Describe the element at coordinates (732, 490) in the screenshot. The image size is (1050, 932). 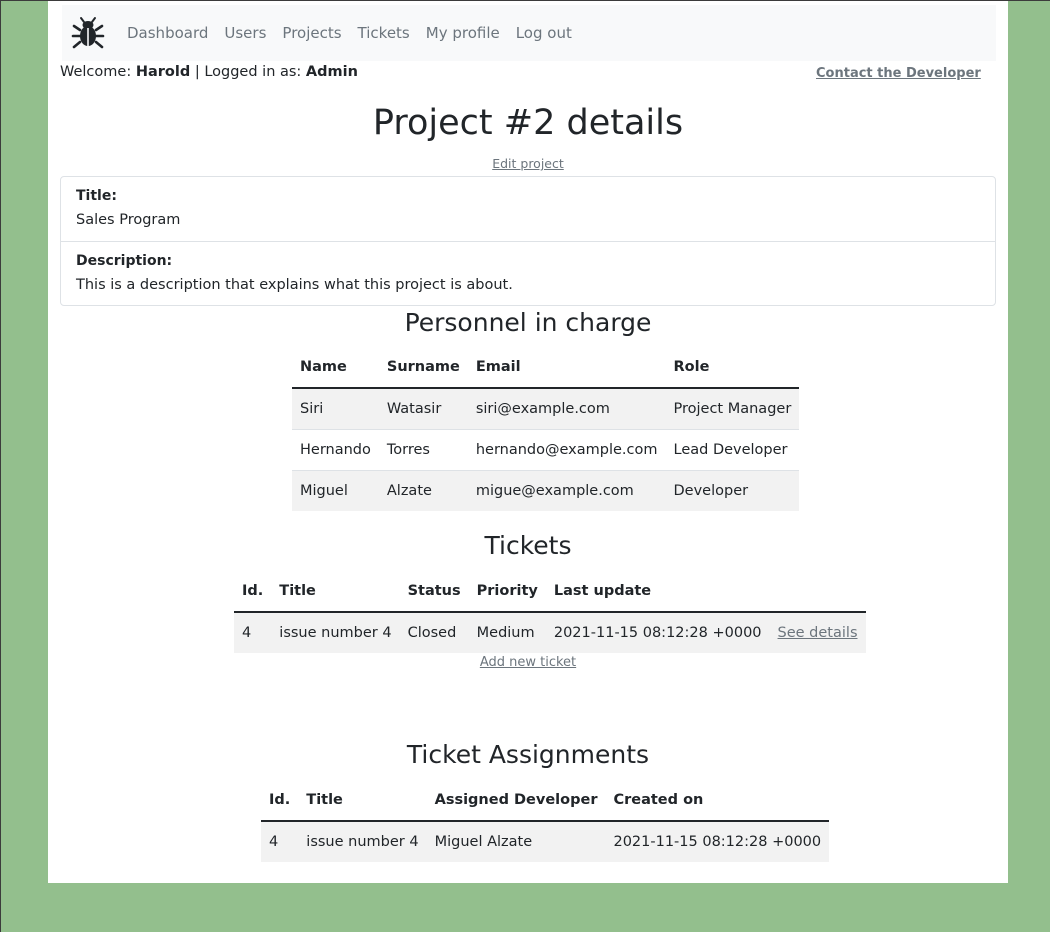
I see `table-cell: Developer` at that location.